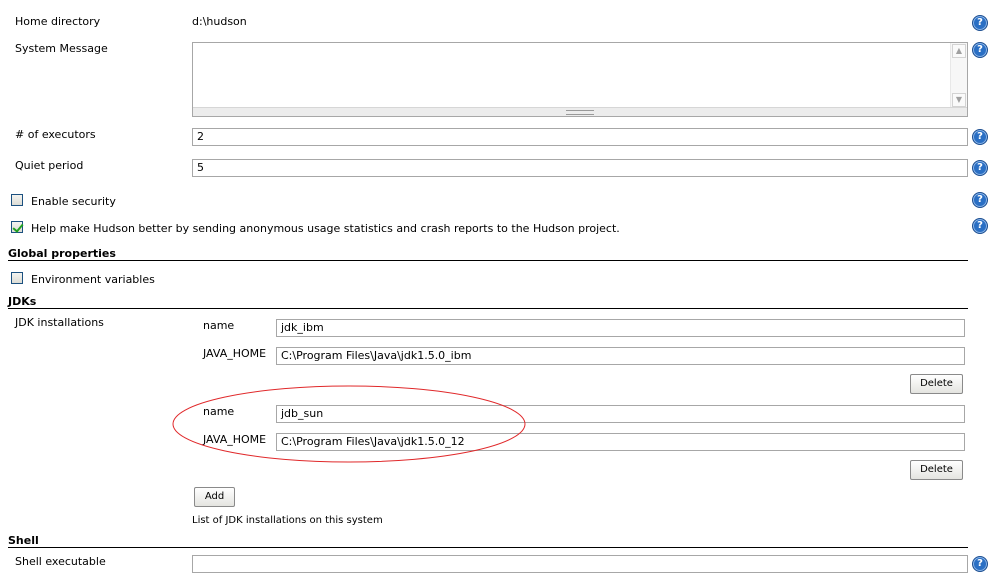 The image size is (1001, 580). Describe the element at coordinates (17, 200) in the screenshot. I see `enable-security-checkbox` at that location.